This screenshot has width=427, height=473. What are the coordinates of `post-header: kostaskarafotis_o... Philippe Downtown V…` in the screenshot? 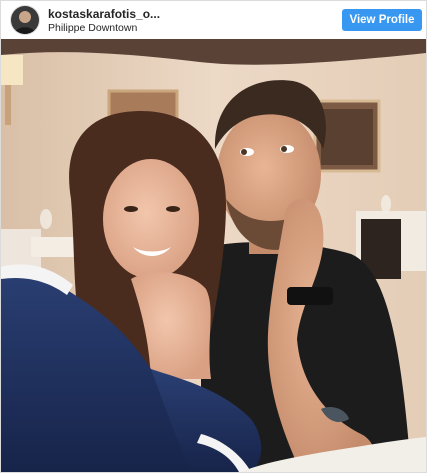 It's located at (213, 20).